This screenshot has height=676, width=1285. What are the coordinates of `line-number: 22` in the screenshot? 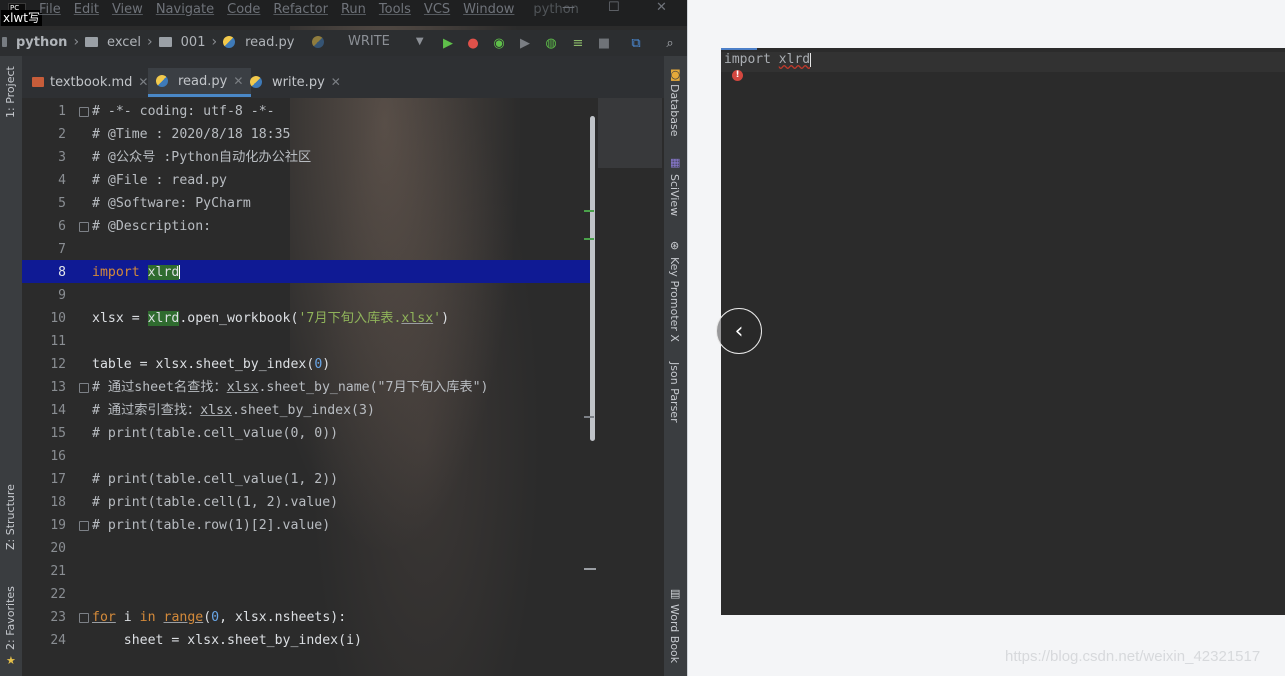 It's located at (58, 594).